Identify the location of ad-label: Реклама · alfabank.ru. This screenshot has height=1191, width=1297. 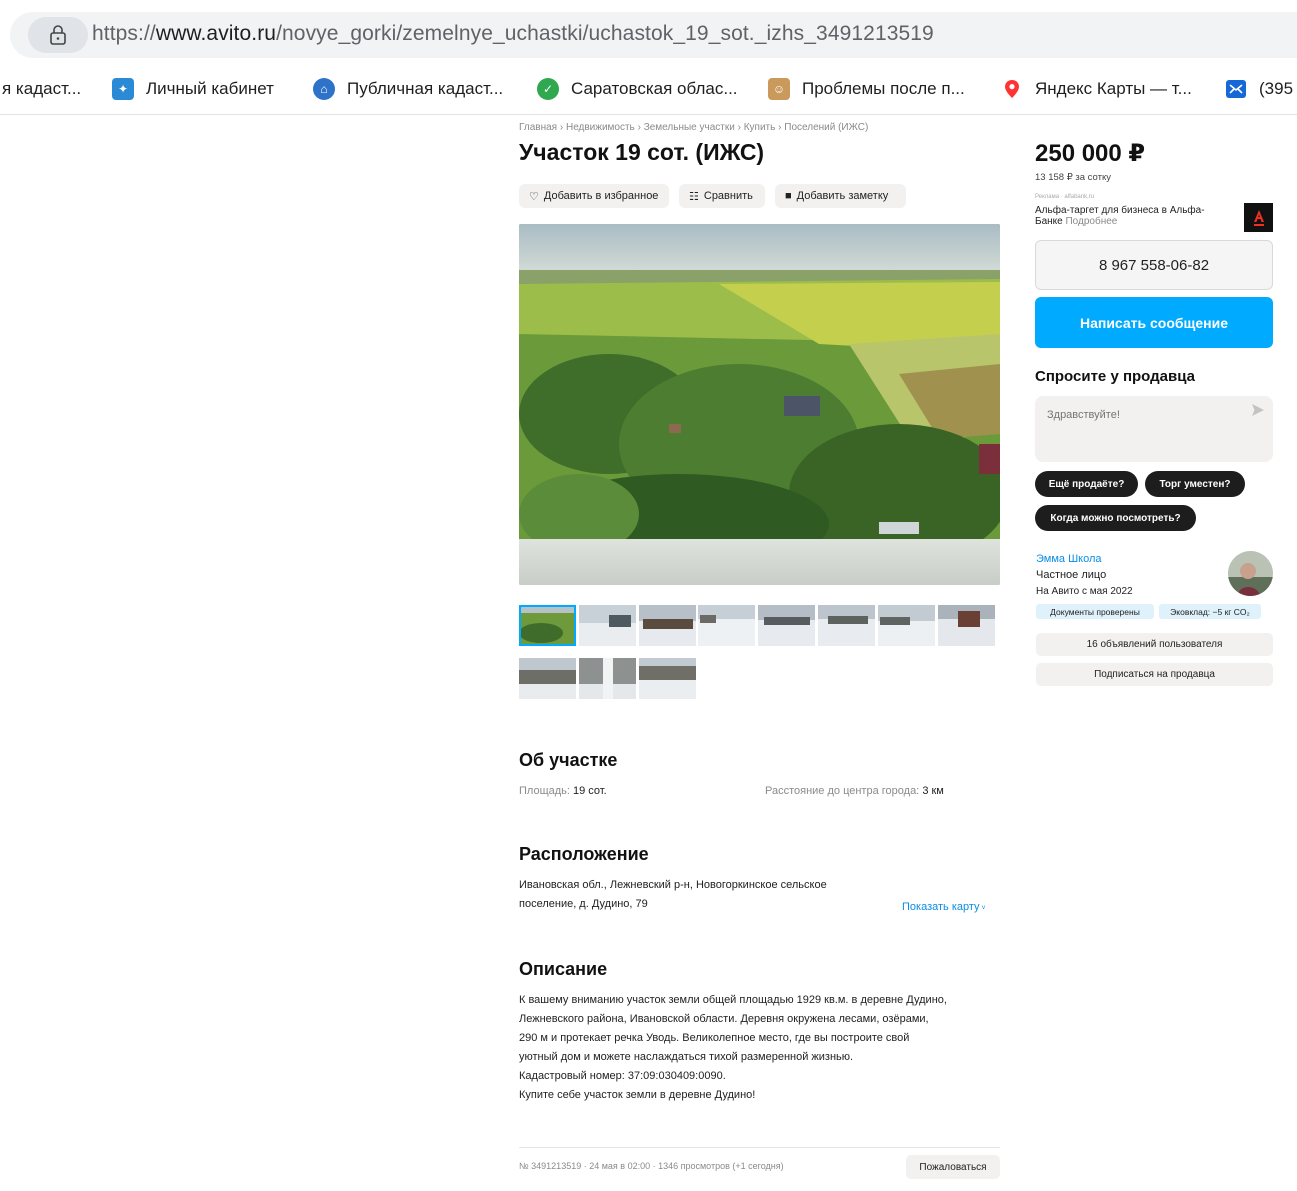
(1065, 197).